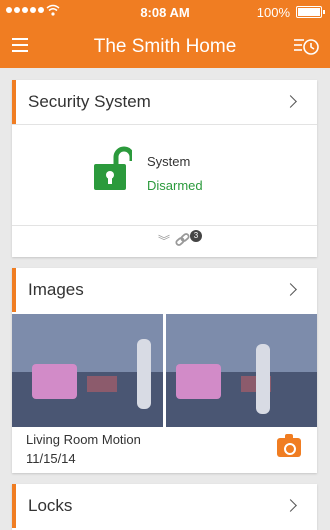  I want to click on page-title: The Smith Home, so click(165, 46).